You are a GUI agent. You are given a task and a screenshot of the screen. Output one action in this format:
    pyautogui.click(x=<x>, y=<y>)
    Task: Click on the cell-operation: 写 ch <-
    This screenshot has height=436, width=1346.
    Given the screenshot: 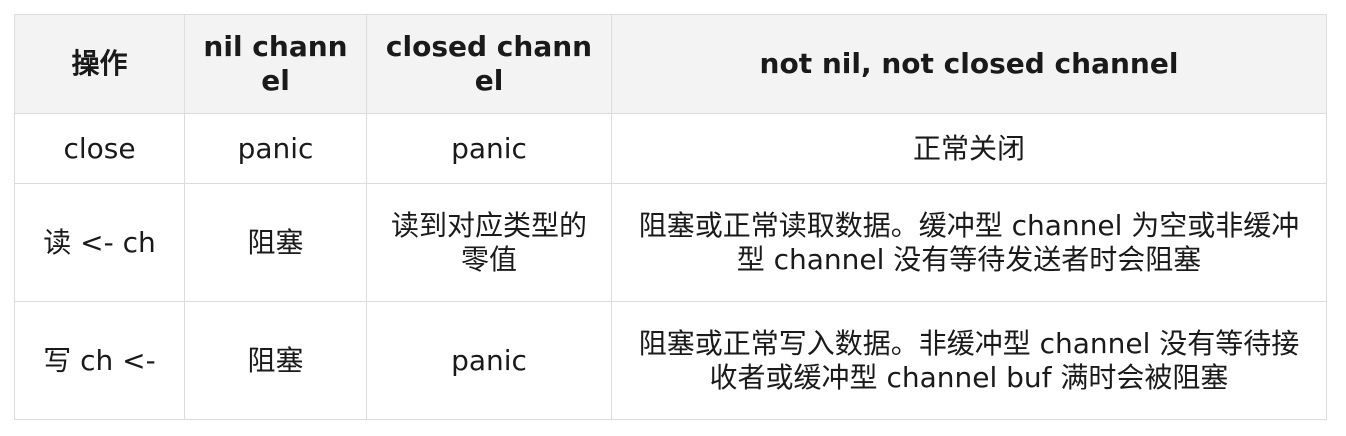 What is the action you would take?
    pyautogui.click(x=99, y=360)
    